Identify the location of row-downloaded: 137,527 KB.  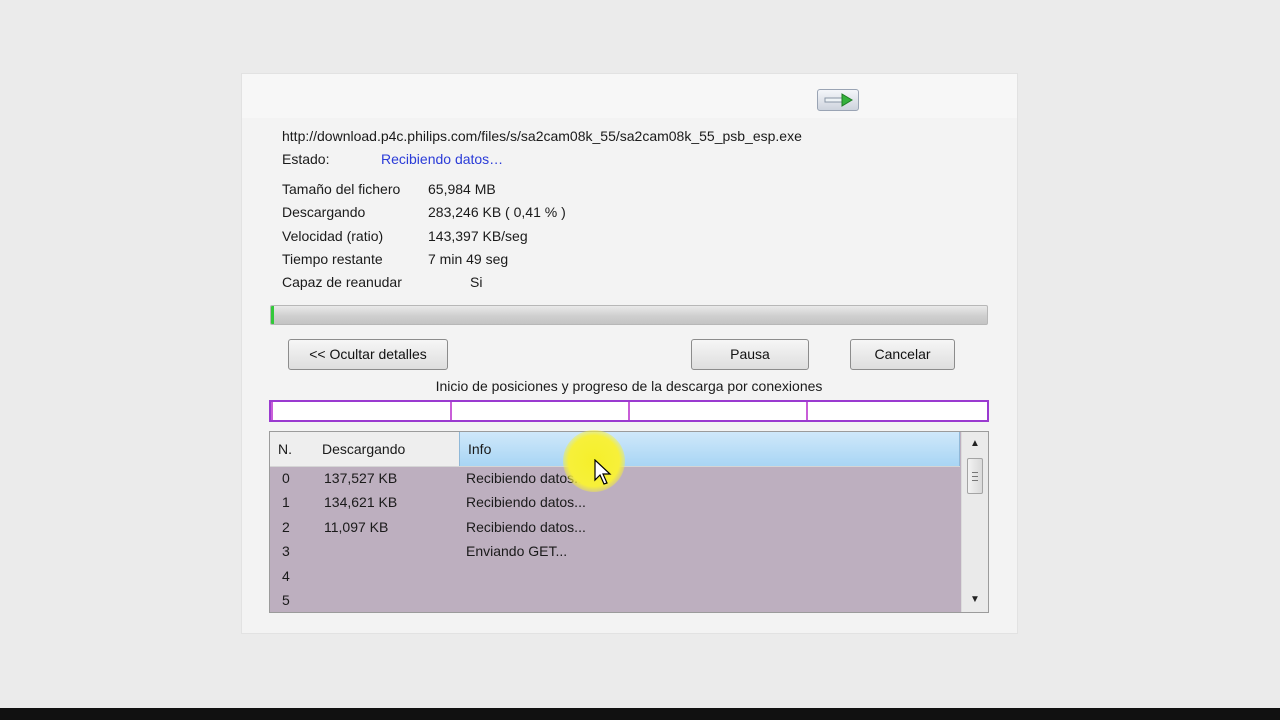
(361, 478).